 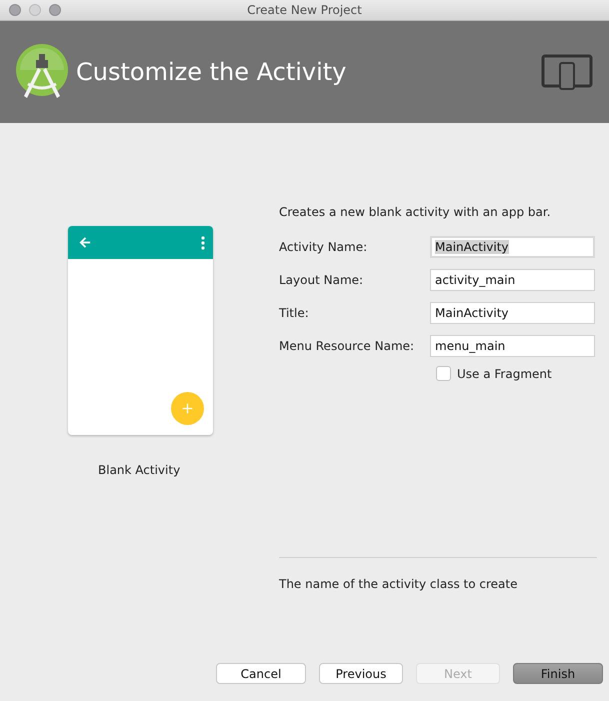 What do you see at coordinates (212, 72) in the screenshot?
I see `header-title: Customize the Activity` at bounding box center [212, 72].